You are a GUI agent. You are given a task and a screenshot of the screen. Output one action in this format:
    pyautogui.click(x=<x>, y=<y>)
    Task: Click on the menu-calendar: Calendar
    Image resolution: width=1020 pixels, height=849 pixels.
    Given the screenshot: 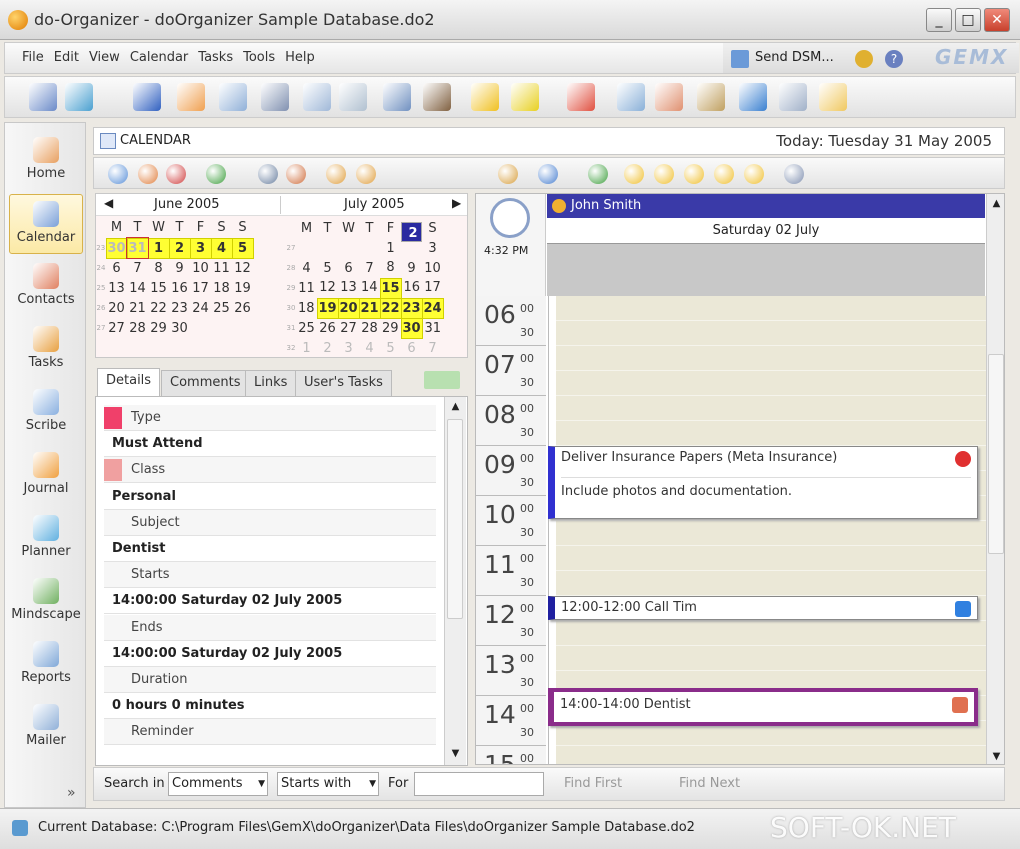 What is the action you would take?
    pyautogui.click(x=159, y=58)
    